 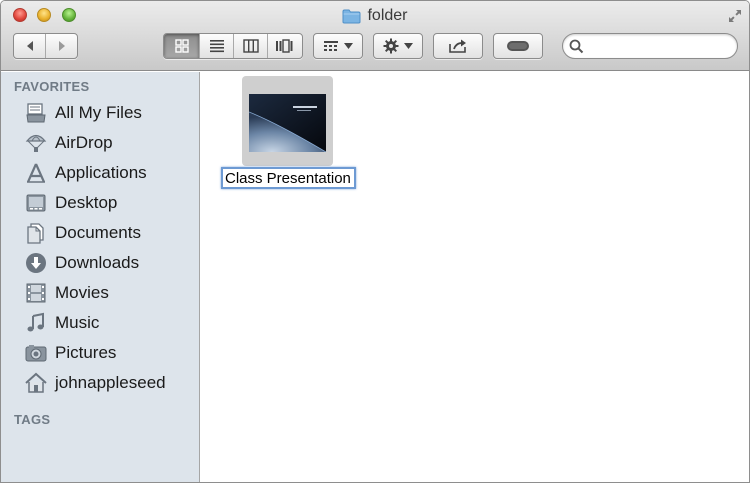 I want to click on sidebar-item-label: Movies, so click(x=82, y=292).